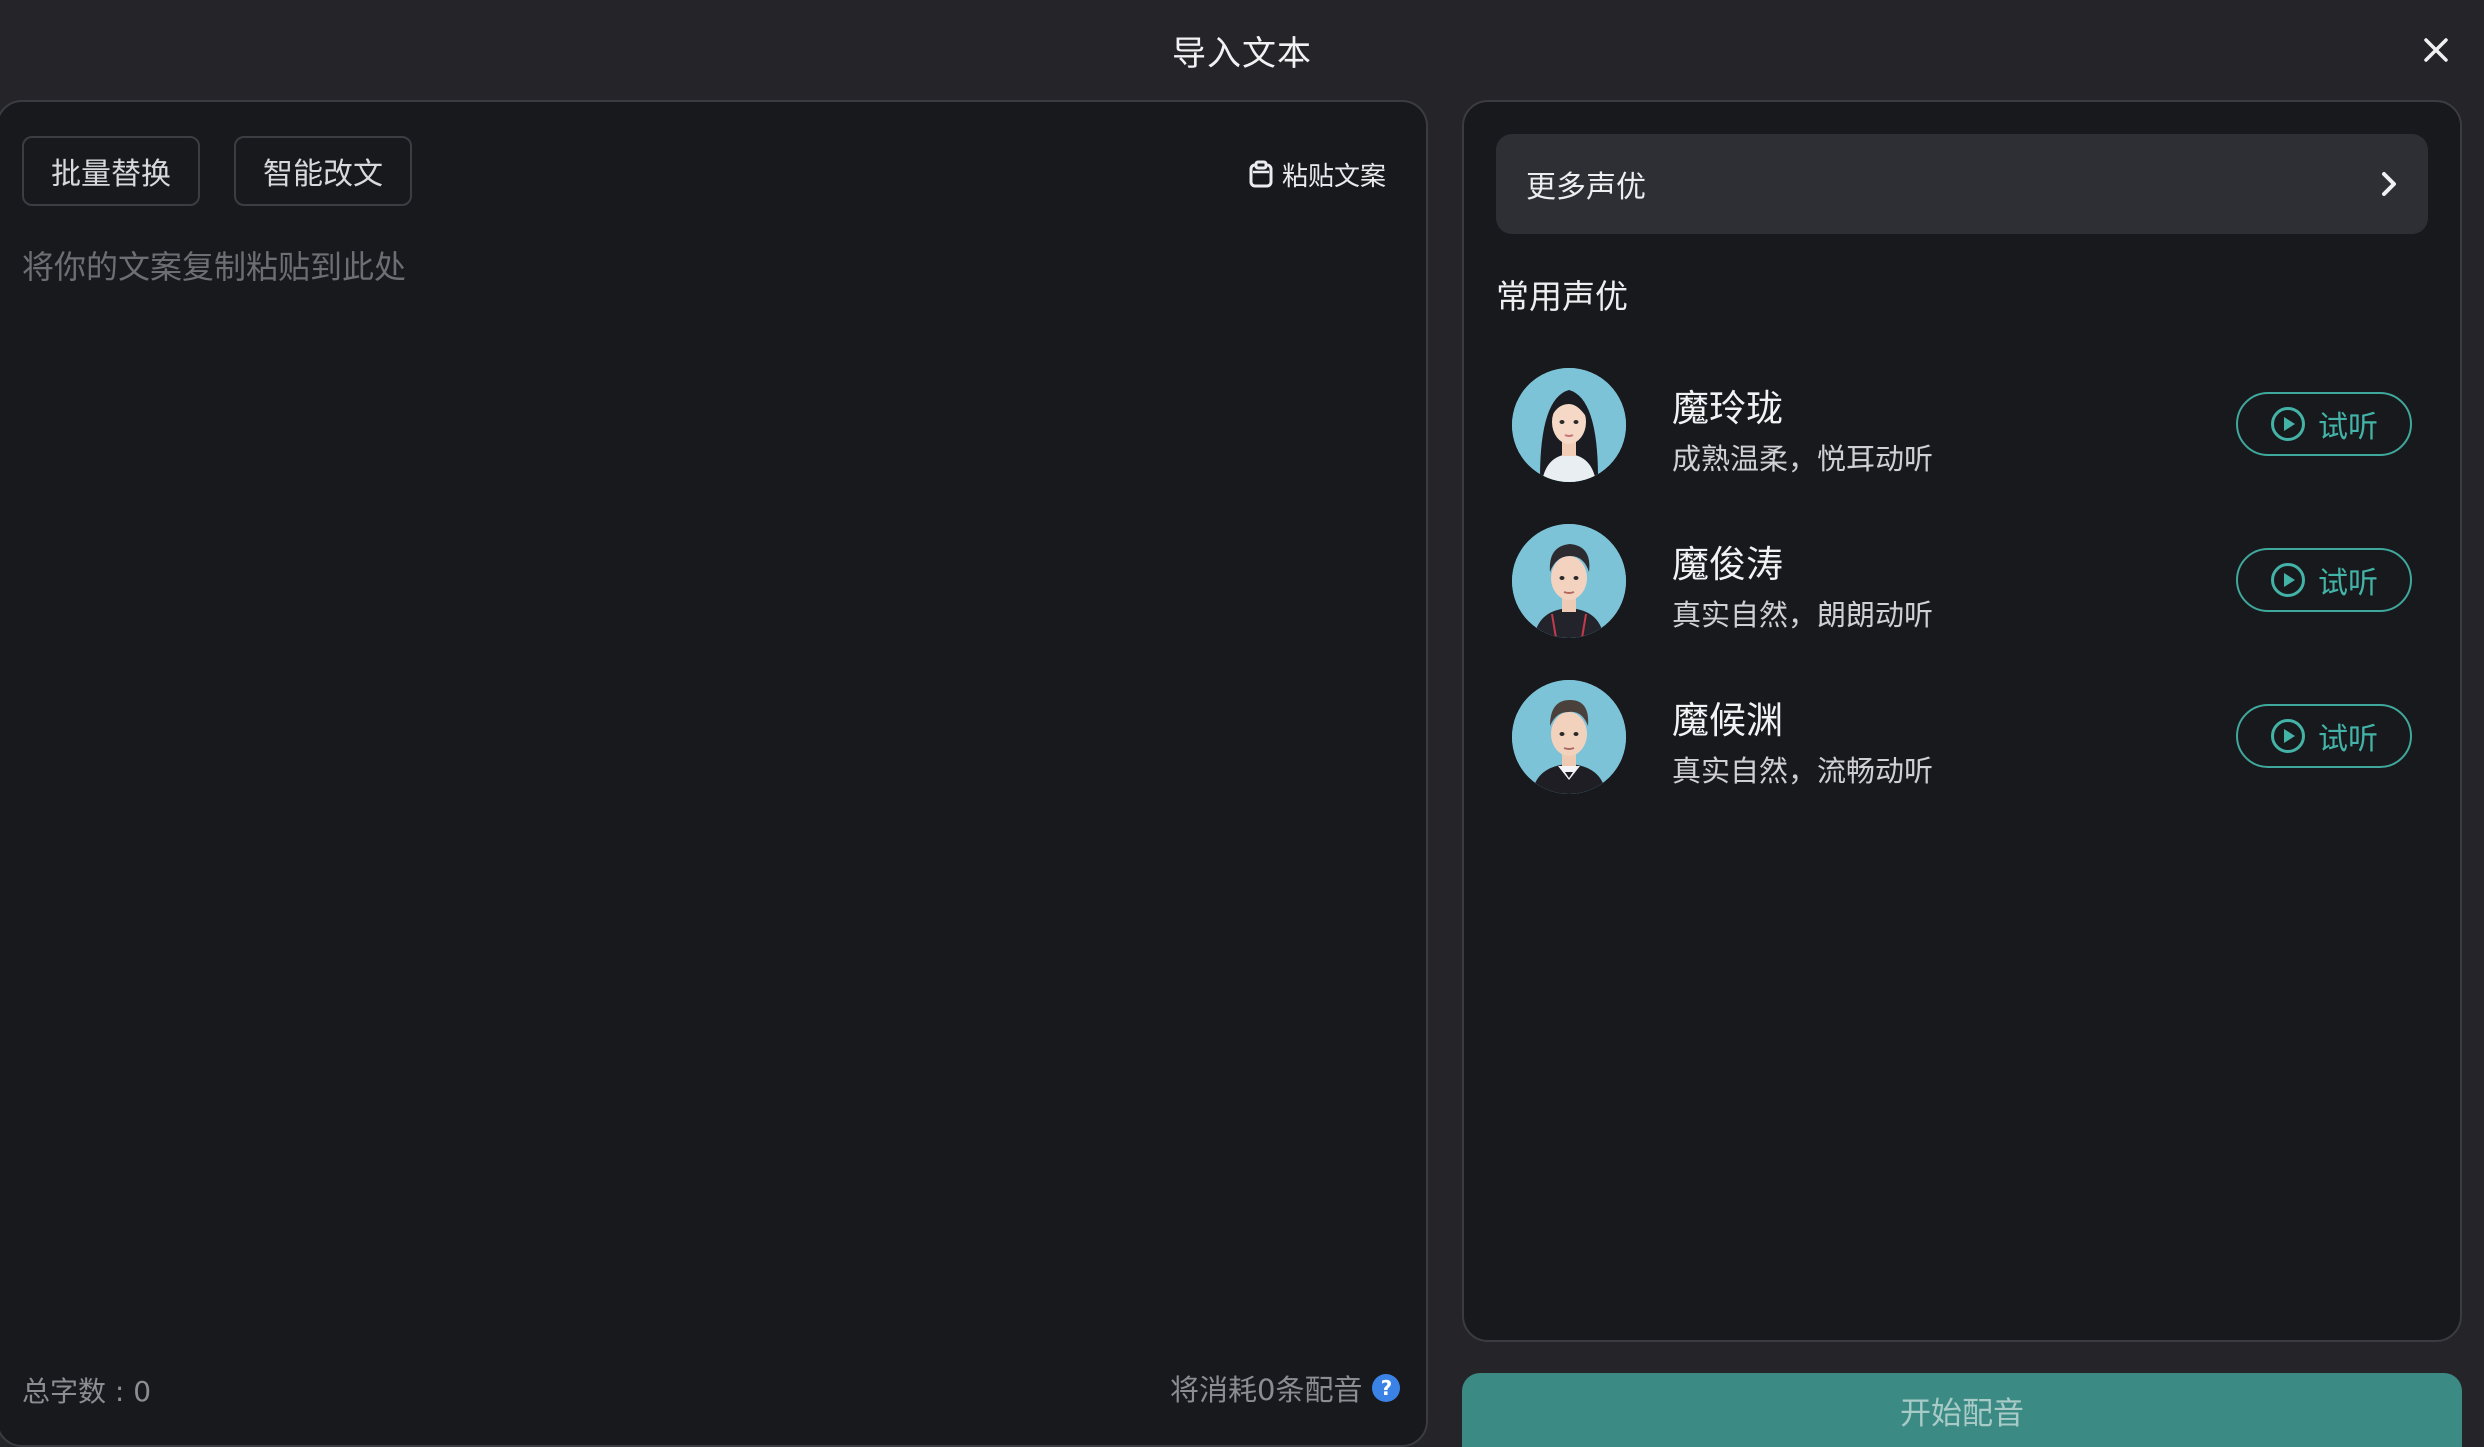 This screenshot has width=2484, height=1447. Describe the element at coordinates (1261, 174) in the screenshot. I see `clipboard-icon` at that location.